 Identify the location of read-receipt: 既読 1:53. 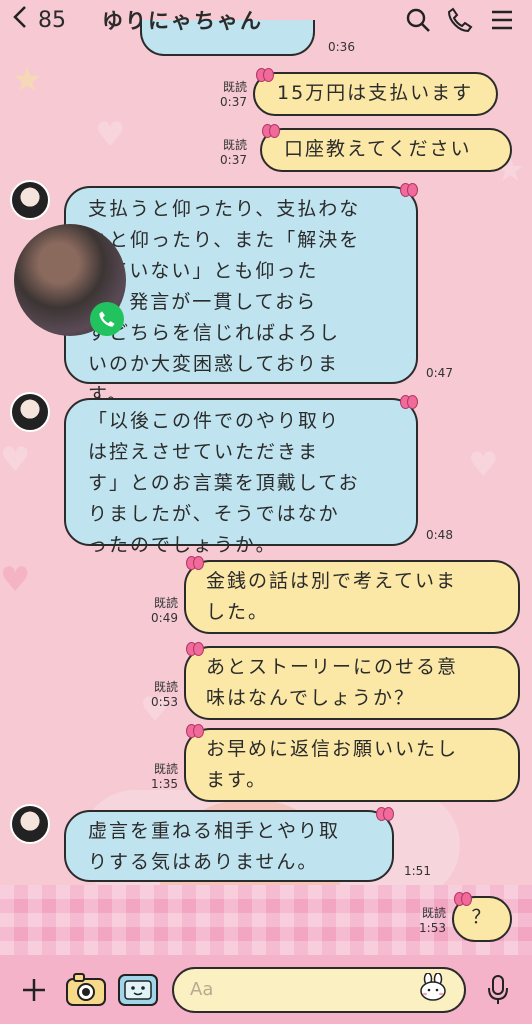
(432, 920).